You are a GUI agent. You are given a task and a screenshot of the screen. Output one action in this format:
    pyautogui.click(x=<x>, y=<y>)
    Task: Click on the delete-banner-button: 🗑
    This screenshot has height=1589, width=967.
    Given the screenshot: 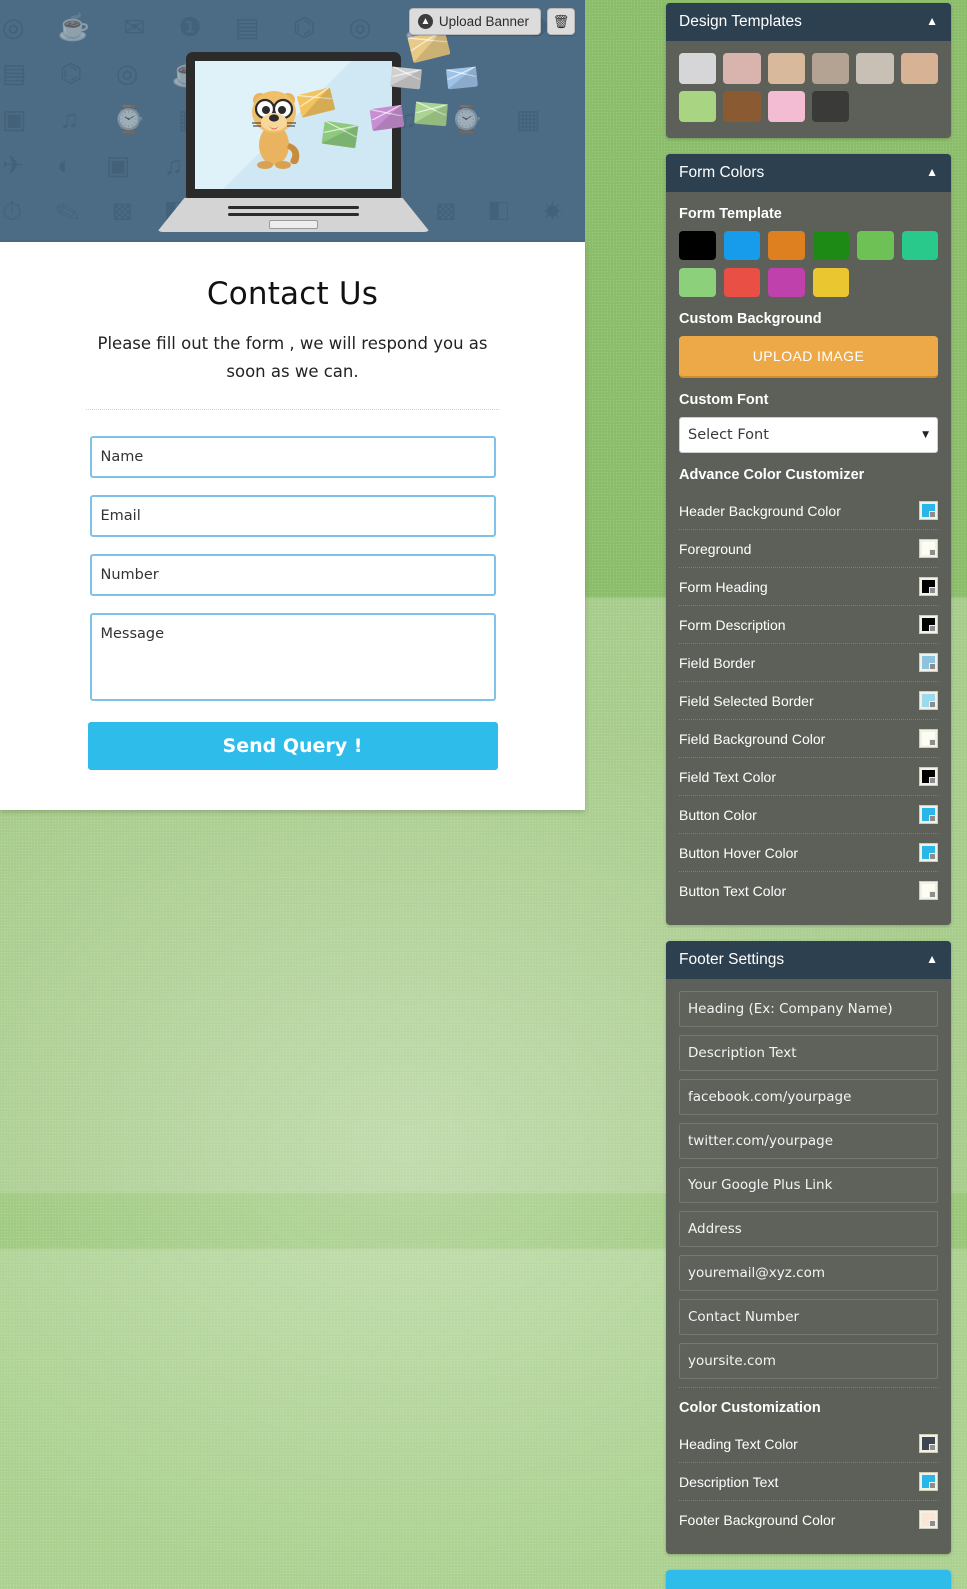 What is the action you would take?
    pyautogui.click(x=561, y=21)
    